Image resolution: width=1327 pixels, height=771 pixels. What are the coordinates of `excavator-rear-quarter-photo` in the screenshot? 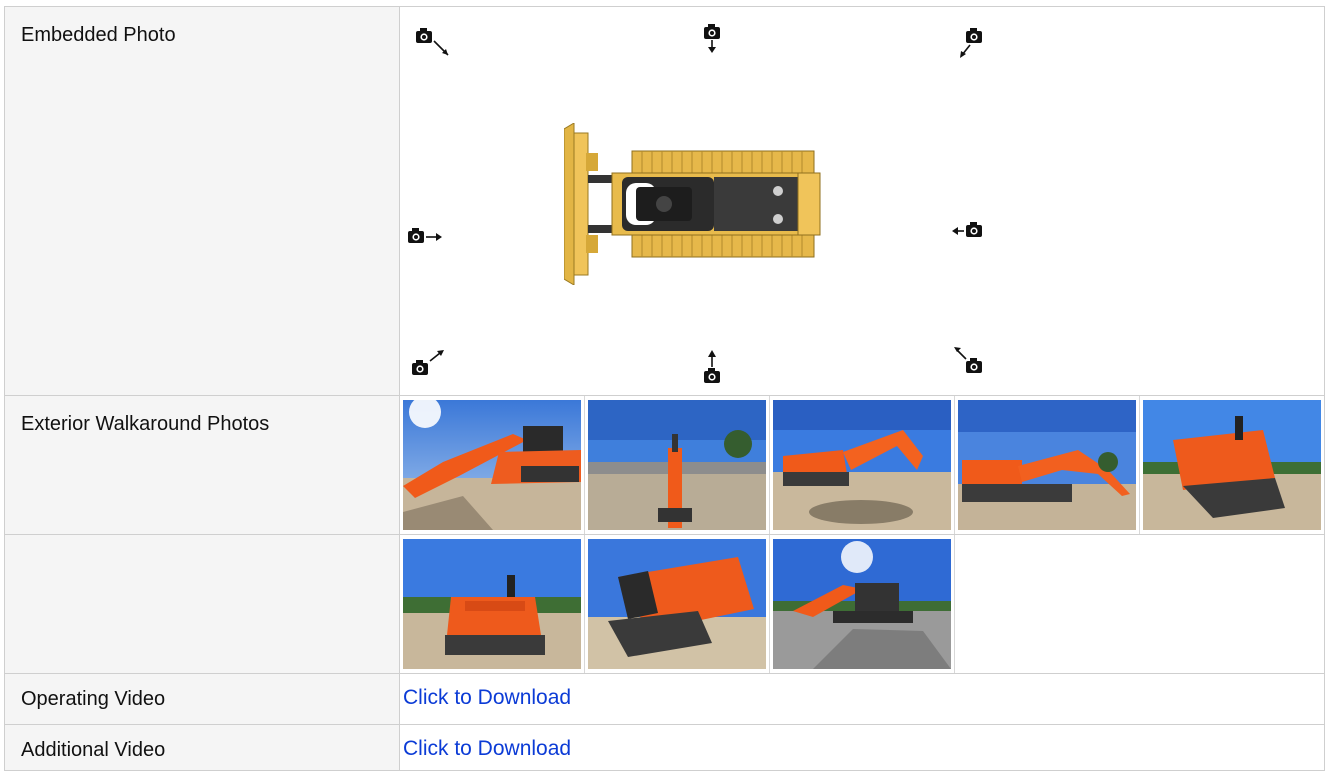 It's located at (1232, 465).